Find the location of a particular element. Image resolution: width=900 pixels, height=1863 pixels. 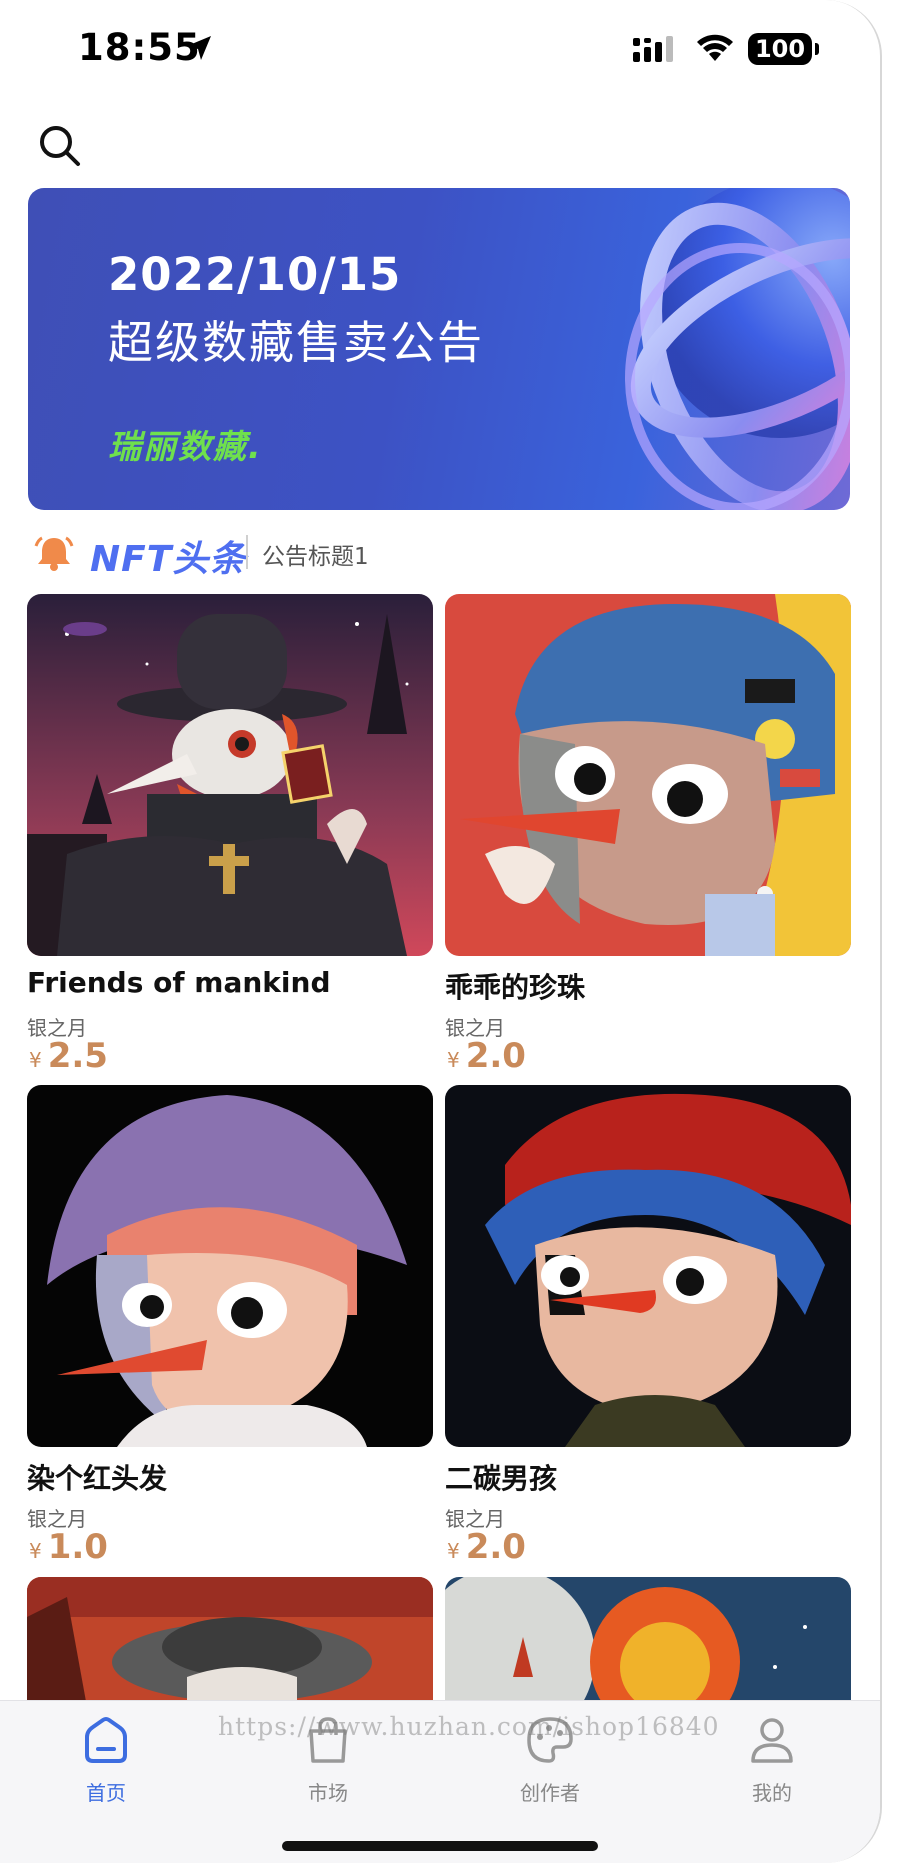

tab-label: 市场 is located at coordinates (328, 1793).